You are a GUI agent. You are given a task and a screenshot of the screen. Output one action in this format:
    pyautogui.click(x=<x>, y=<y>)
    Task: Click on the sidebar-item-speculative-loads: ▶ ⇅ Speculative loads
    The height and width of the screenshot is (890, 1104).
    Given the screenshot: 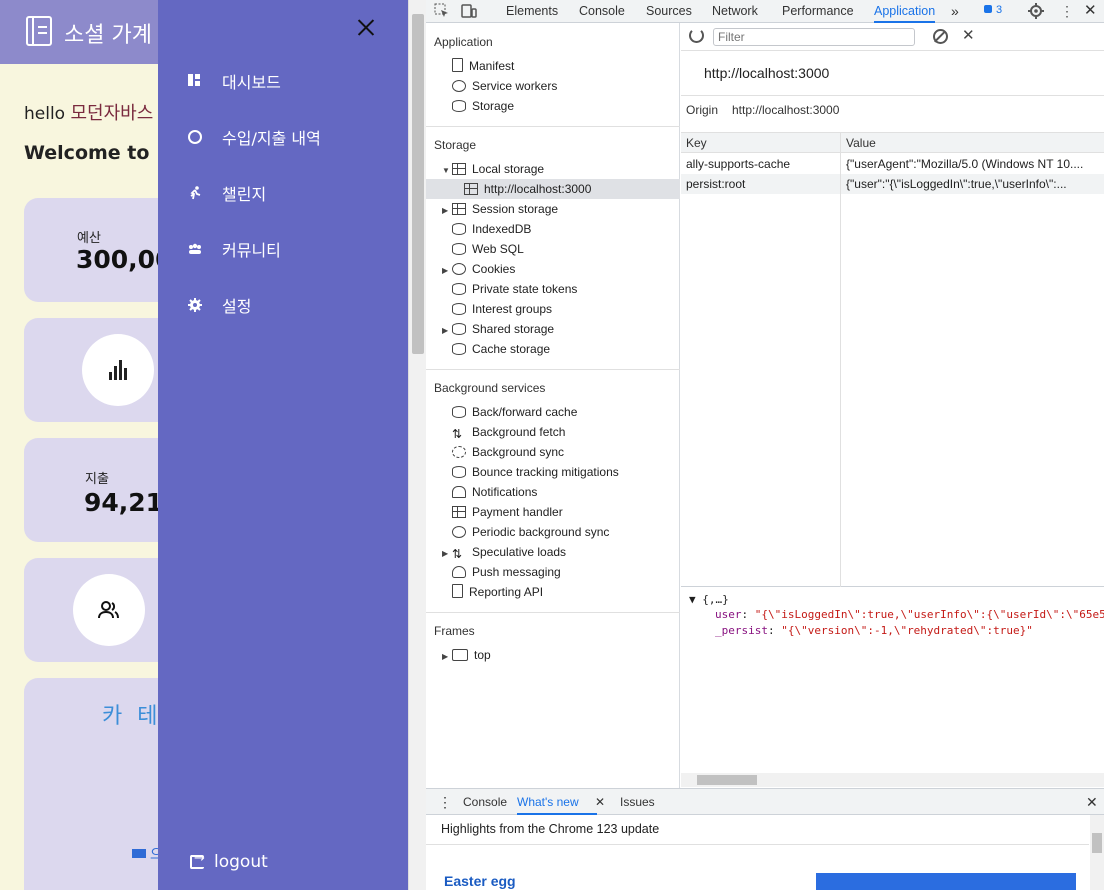 What is the action you would take?
    pyautogui.click(x=561, y=552)
    